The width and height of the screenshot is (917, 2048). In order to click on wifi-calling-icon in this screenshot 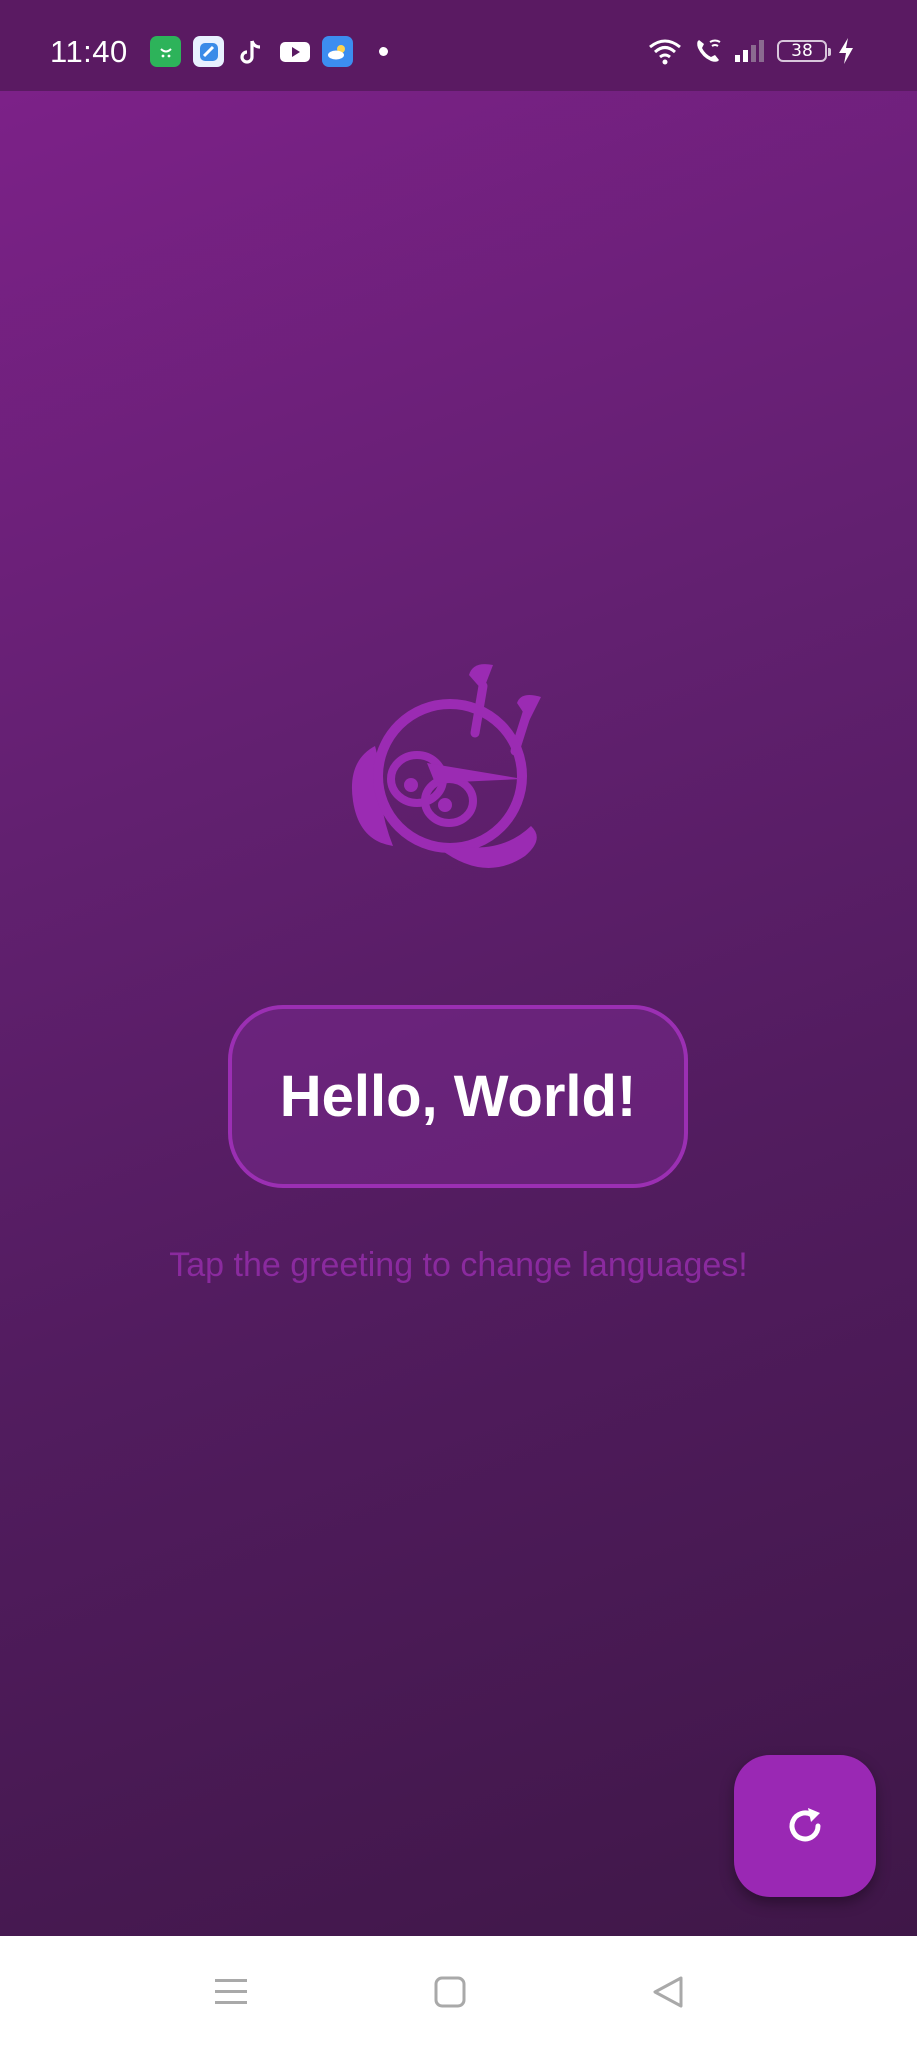, I will do `click(709, 50)`.